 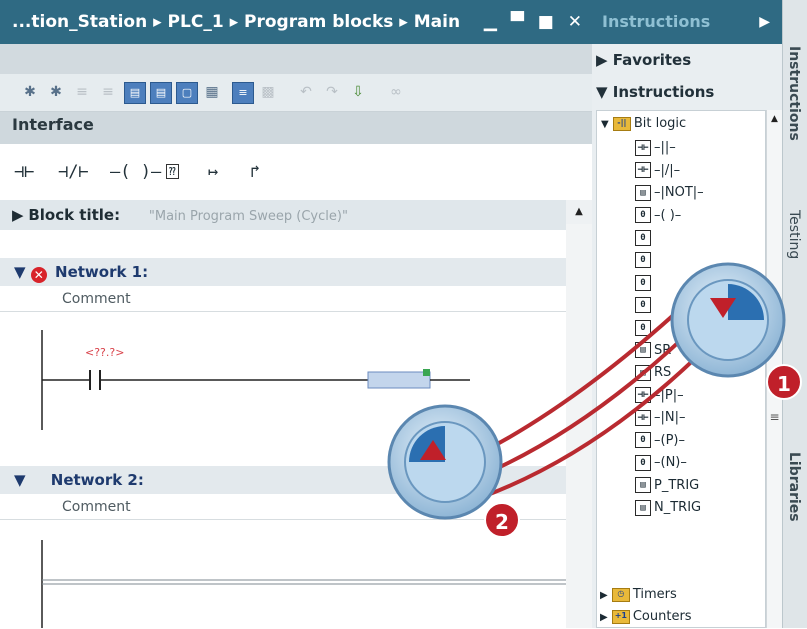 What do you see at coordinates (445, 462) in the screenshot?
I see `mouse-release-icon` at bounding box center [445, 462].